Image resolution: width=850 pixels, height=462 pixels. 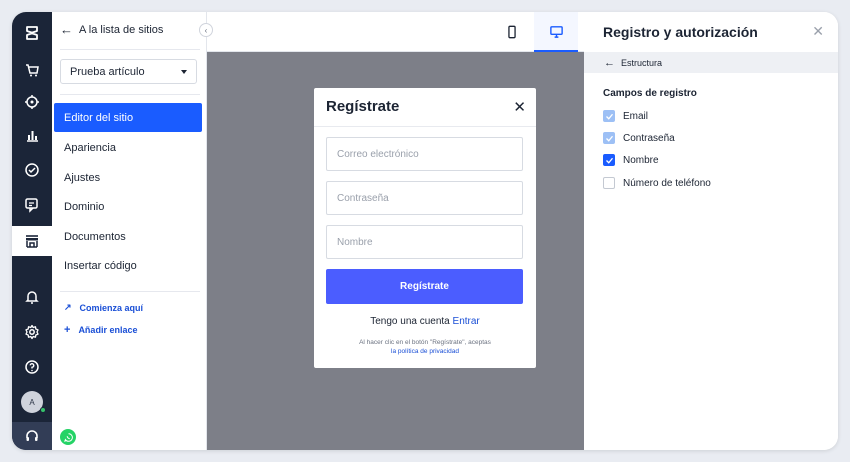 I want to click on back-to-sites-link: ← A la lista de sitios, so click(x=111, y=29).